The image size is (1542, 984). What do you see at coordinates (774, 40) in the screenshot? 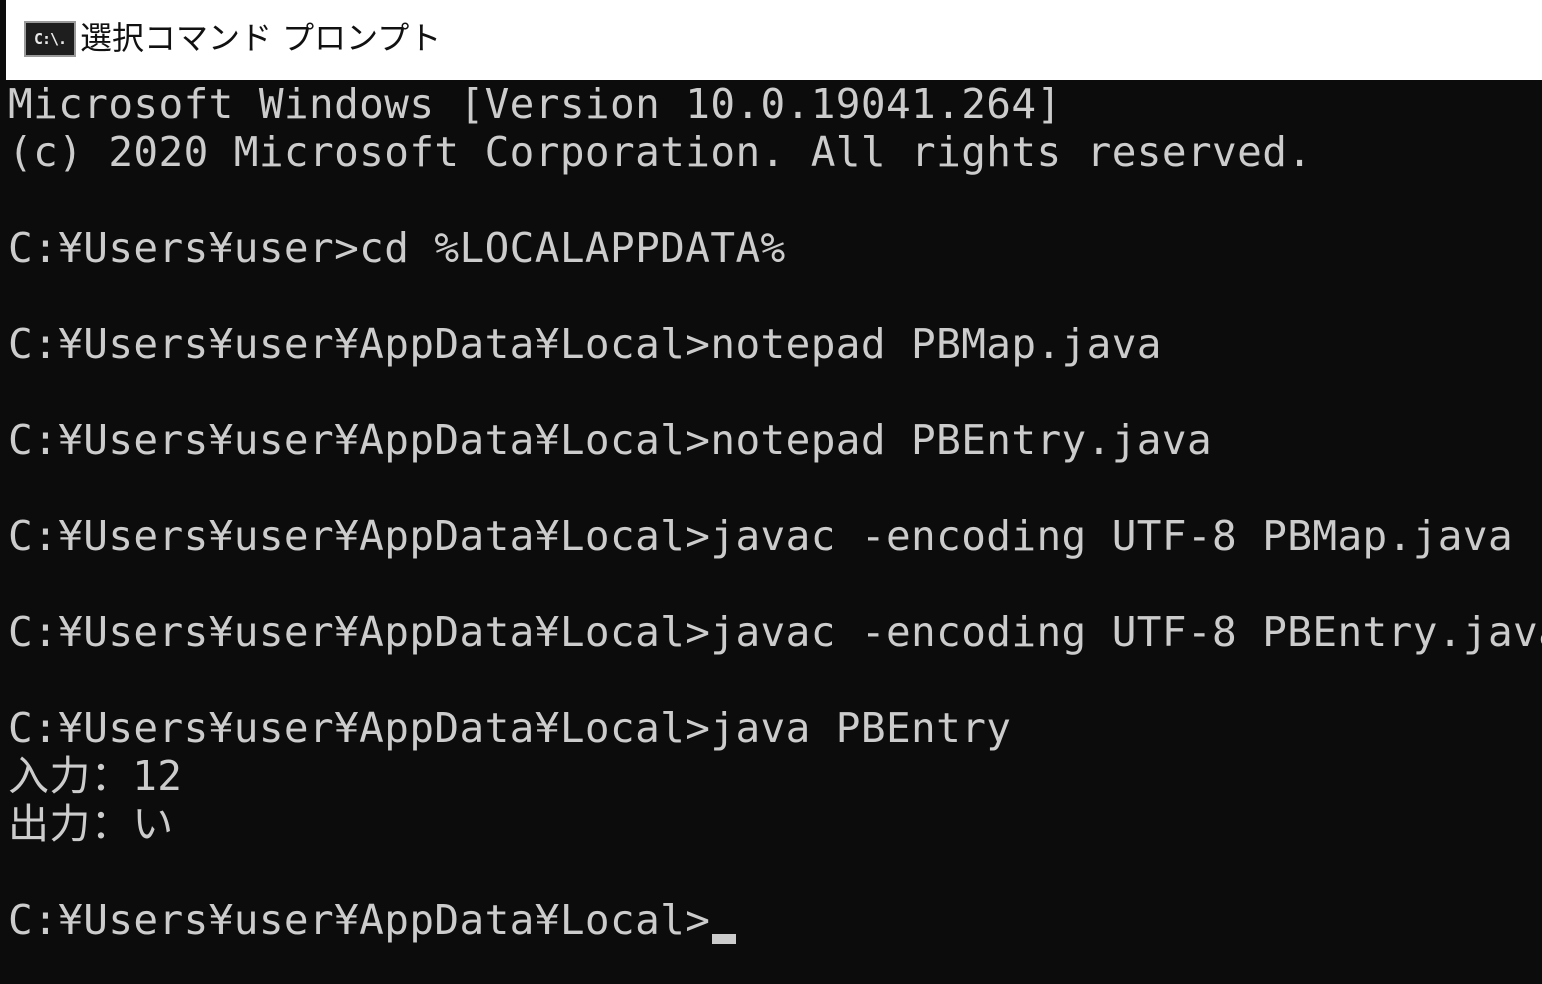
I see `title-bar: C:\. 選択コマンド プロンプト` at bounding box center [774, 40].